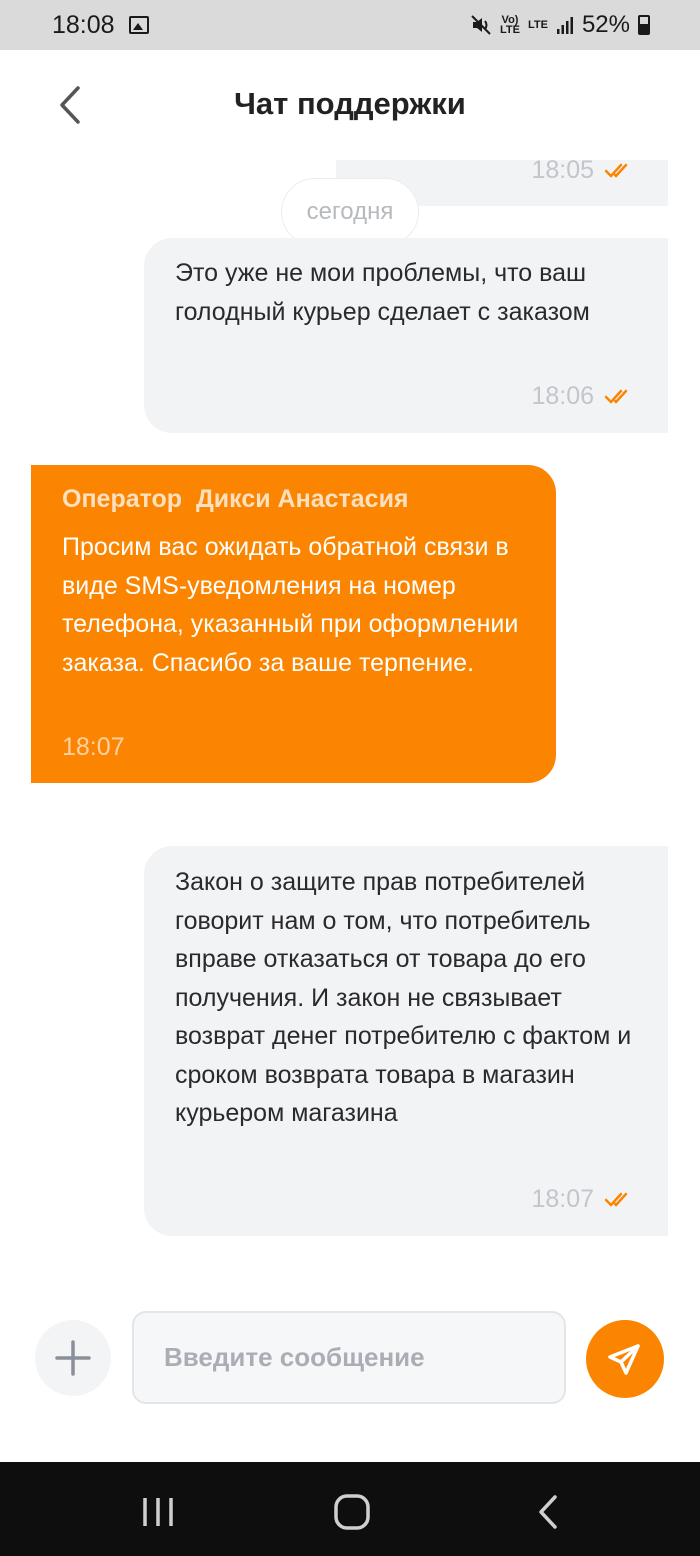 This screenshot has width=700, height=1556. What do you see at coordinates (562, 396) in the screenshot?
I see `message-time: 18:06` at bounding box center [562, 396].